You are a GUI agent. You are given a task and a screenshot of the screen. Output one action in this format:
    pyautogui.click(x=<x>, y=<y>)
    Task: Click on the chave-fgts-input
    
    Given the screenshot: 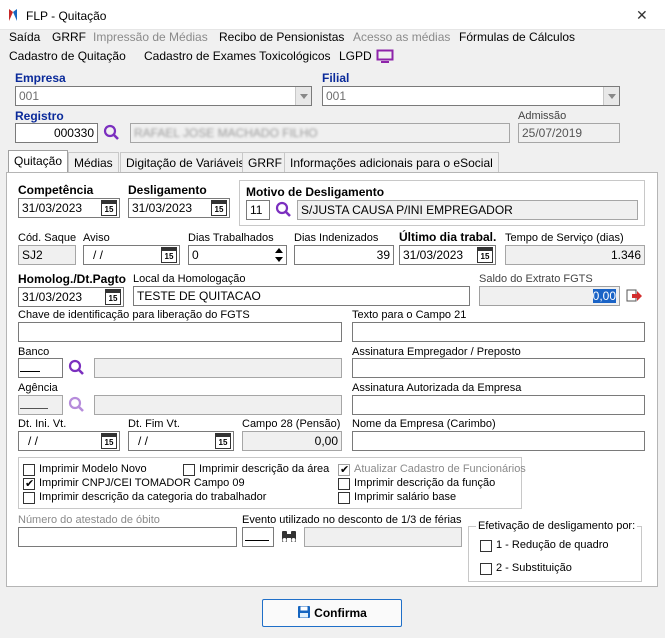 What is the action you would take?
    pyautogui.click(x=180, y=332)
    